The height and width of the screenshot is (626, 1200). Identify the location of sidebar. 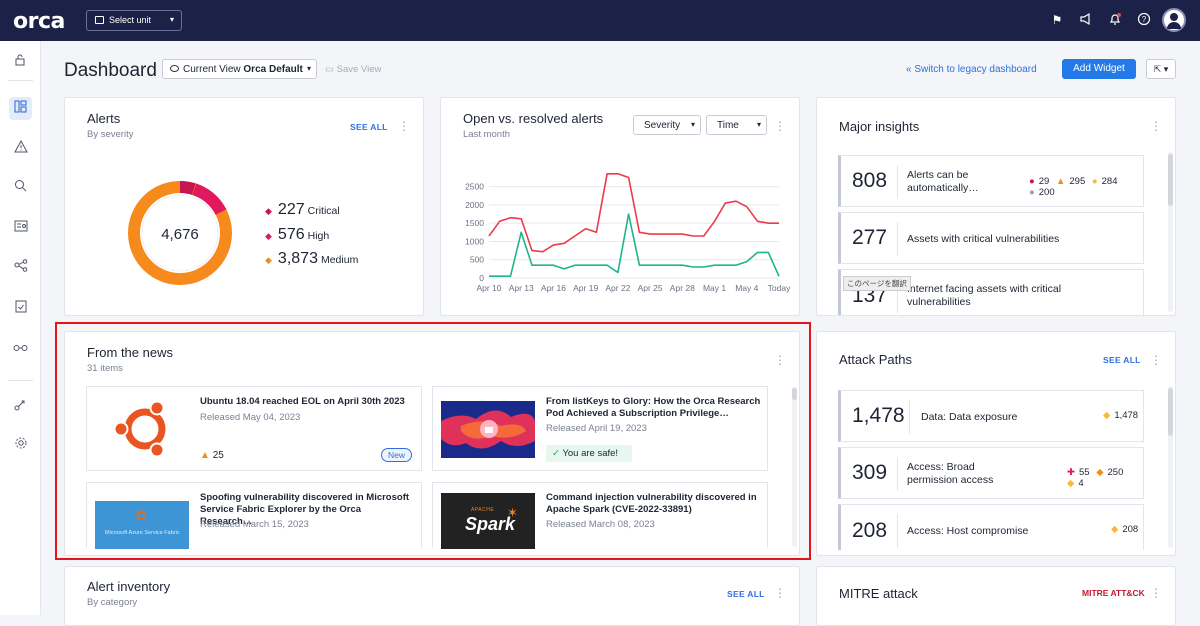
(20, 328).